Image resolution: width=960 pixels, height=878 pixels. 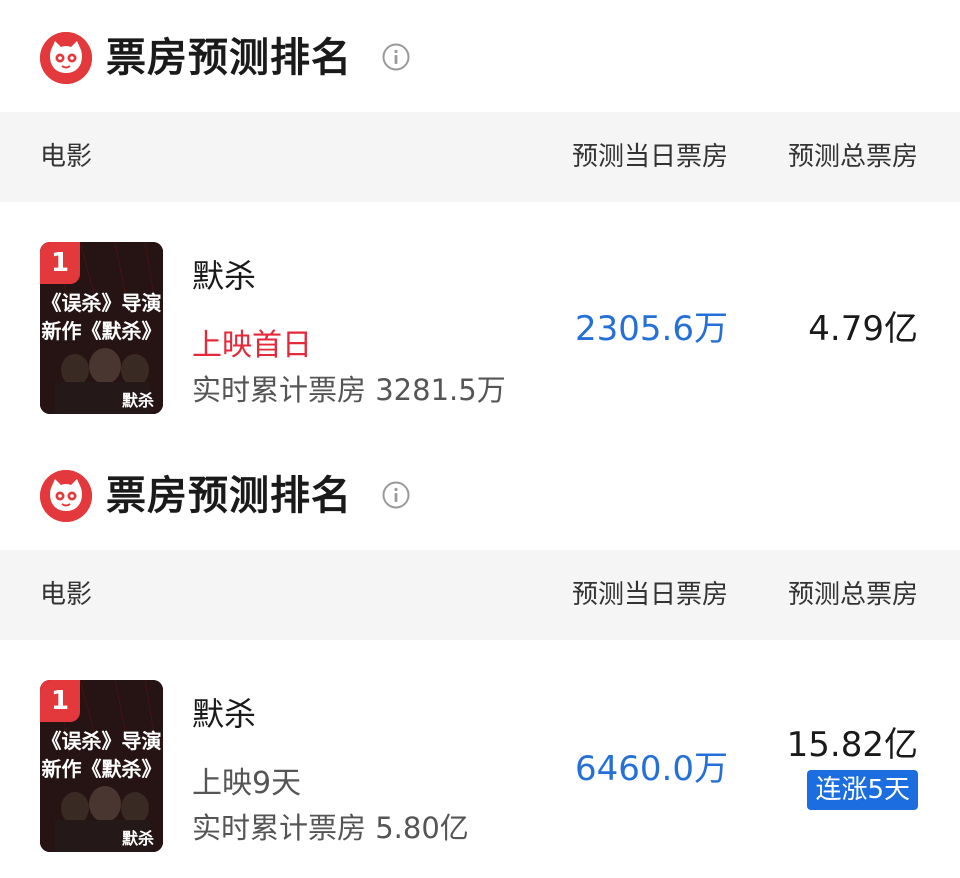 I want to click on total-forecast-value: 4.79亿, so click(x=863, y=329).